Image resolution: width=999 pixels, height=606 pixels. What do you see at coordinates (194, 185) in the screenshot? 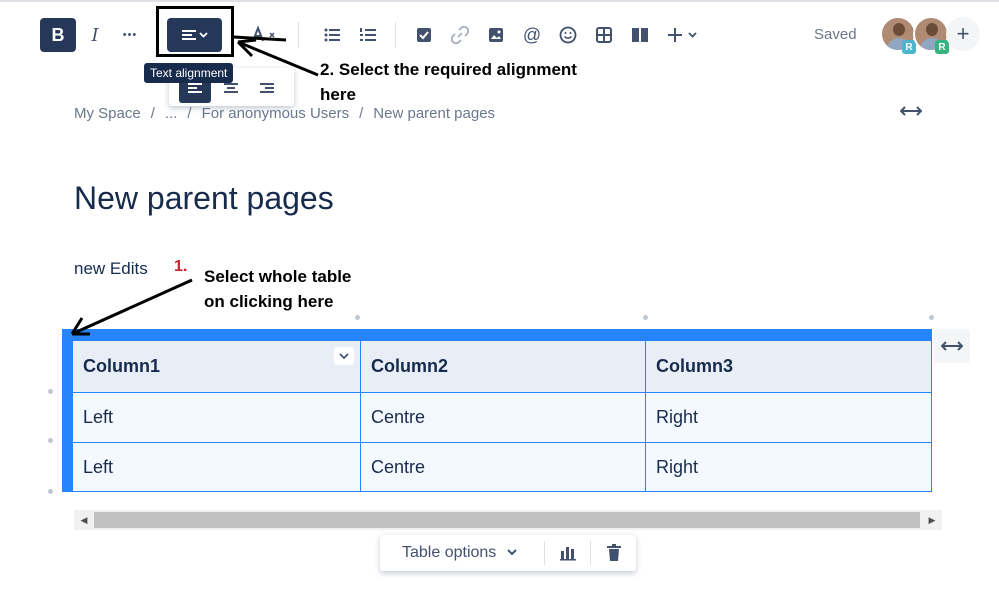
I see `annotation-arrows` at bounding box center [194, 185].